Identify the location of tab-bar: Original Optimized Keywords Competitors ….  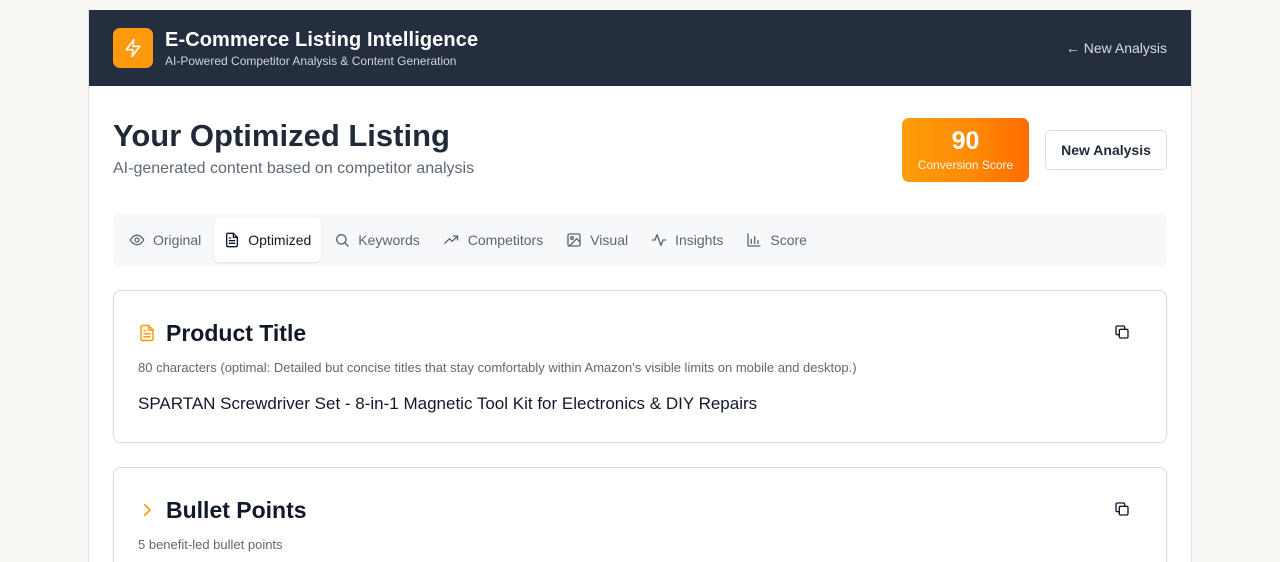
(640, 240).